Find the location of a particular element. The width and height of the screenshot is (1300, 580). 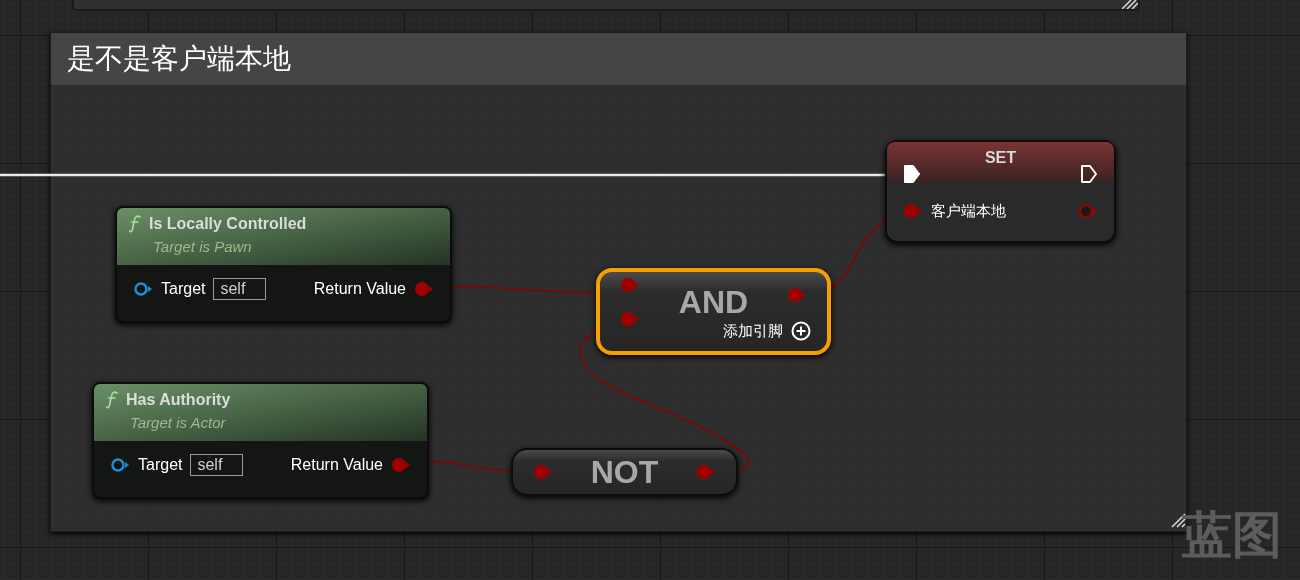

node-title: Is Locally Controlled is located at coordinates (228, 224).